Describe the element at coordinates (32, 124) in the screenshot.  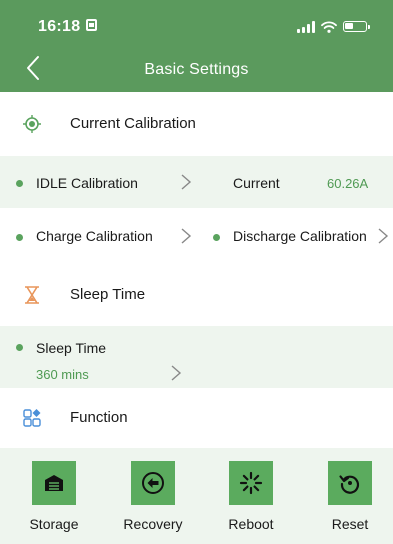
I see `target-icon` at that location.